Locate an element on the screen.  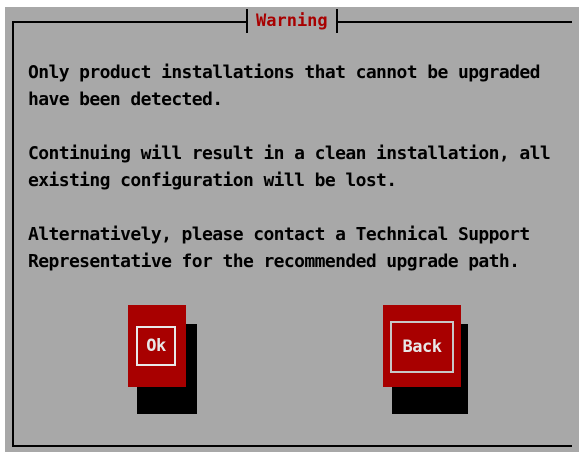
dialog-title: Warning is located at coordinates (292, 21).